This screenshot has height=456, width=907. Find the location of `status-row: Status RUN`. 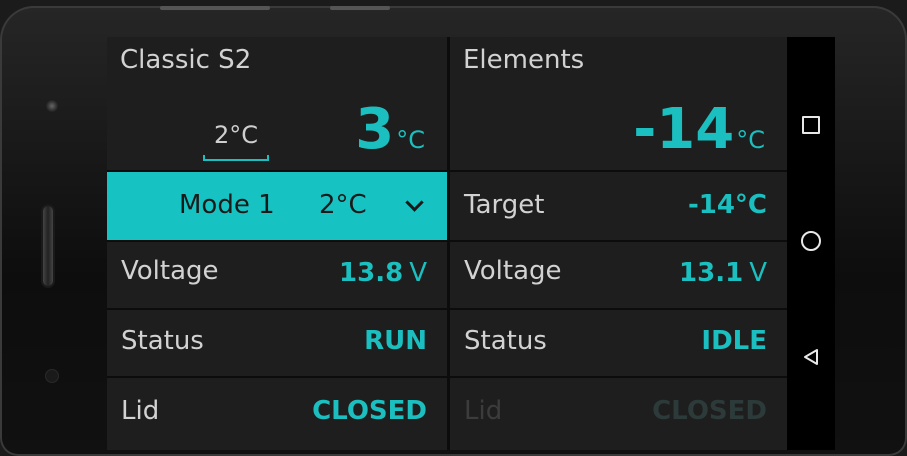

status-row: Status RUN is located at coordinates (277, 343).